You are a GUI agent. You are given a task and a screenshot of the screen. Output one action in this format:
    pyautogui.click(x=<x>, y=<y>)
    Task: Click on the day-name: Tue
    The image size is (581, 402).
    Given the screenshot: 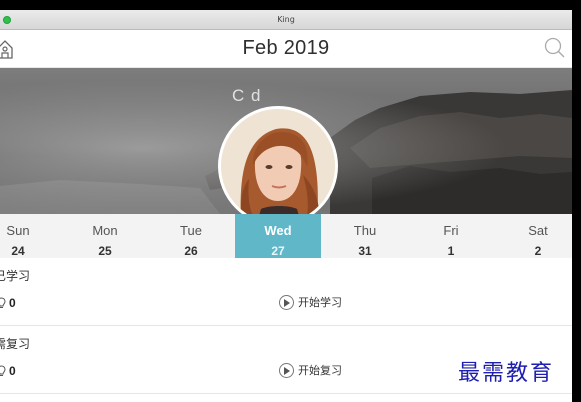 What is the action you would take?
    pyautogui.click(x=191, y=230)
    